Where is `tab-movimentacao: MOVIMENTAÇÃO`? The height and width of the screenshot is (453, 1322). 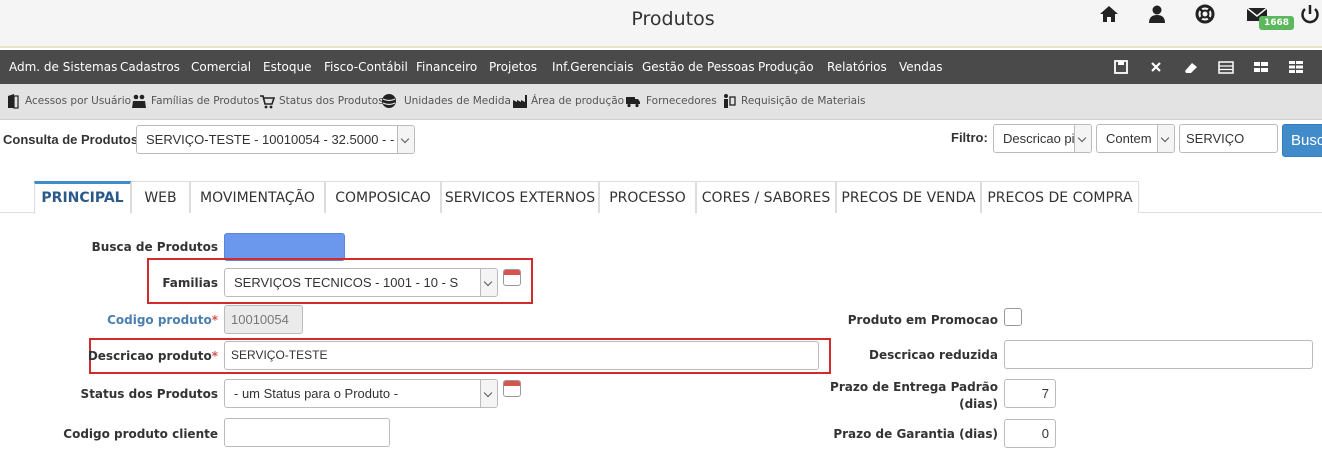
tab-movimentacao: MOVIMENTAÇÃO is located at coordinates (257, 197).